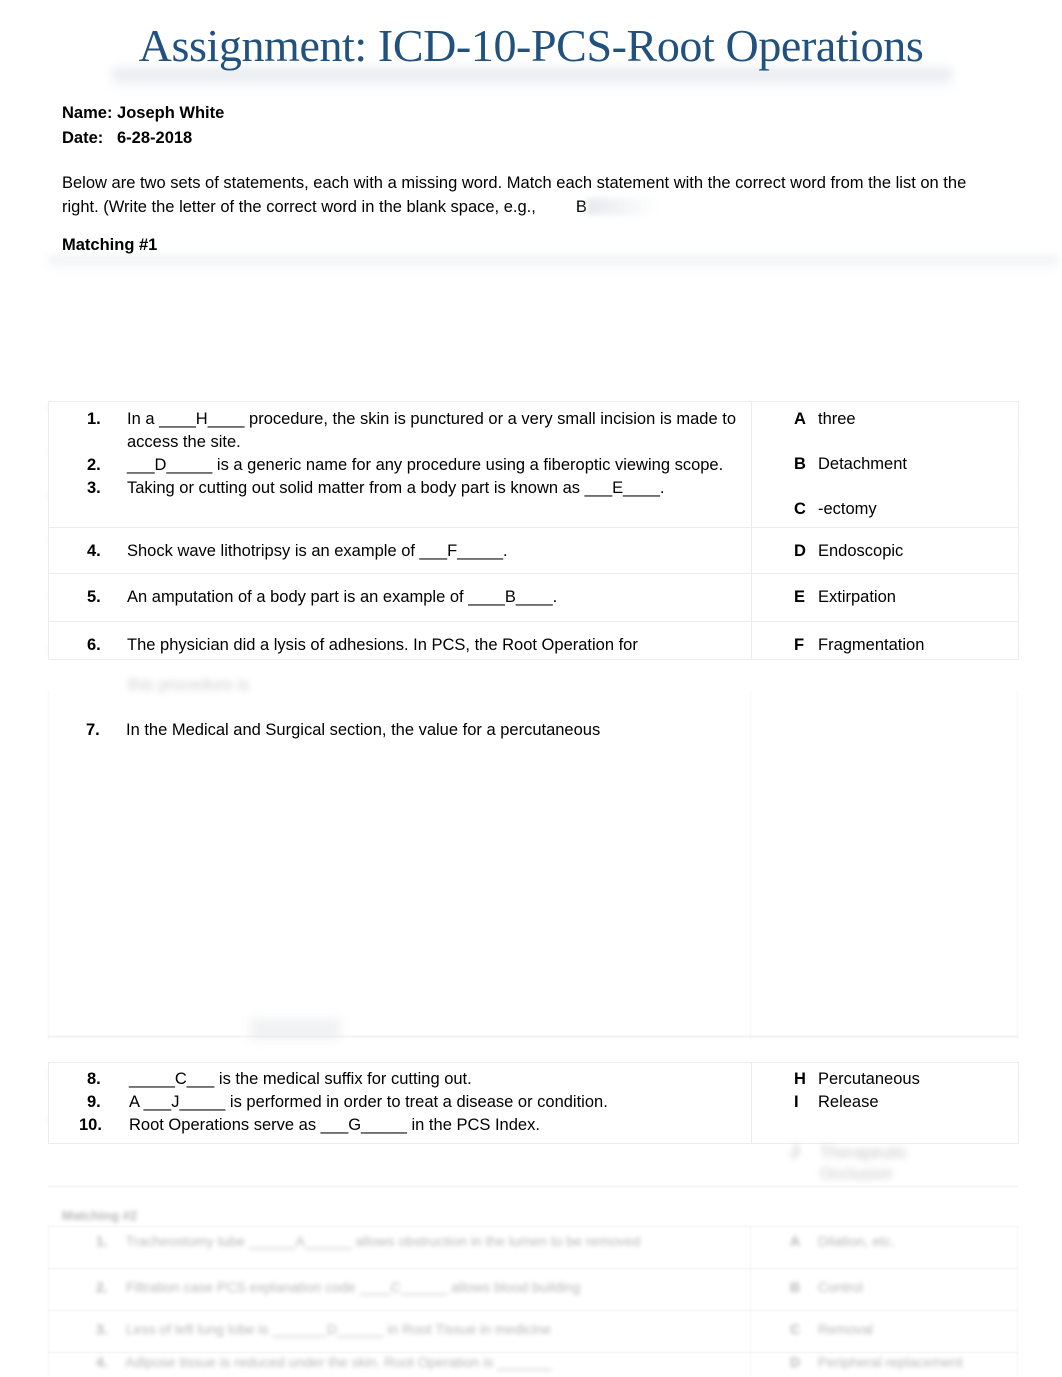  I want to click on answer-cell: D Endoscopic, so click(885, 550).